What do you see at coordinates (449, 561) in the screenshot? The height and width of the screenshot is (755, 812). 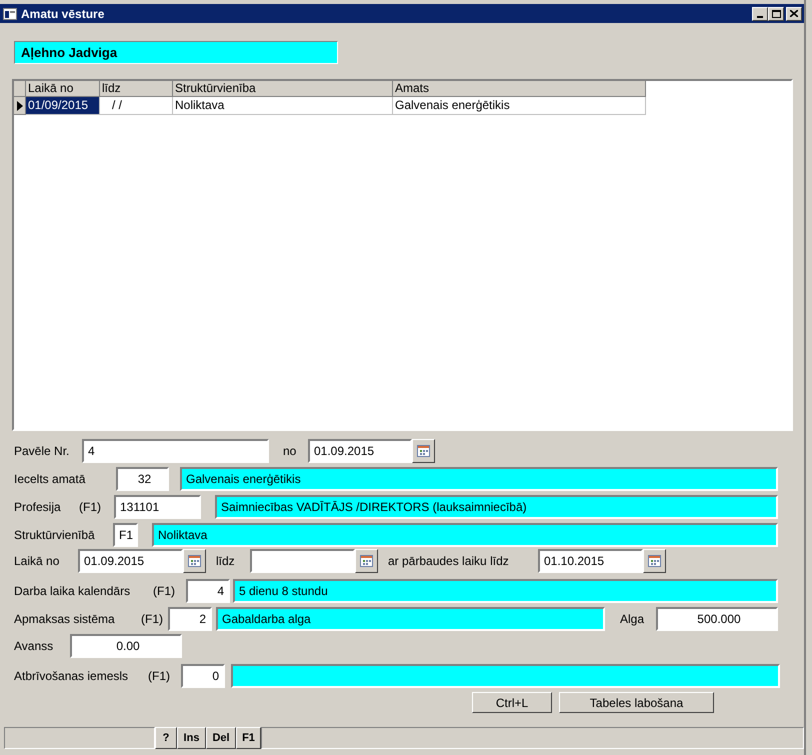 I see `field-label: ar pārbaudes laiku līdz` at bounding box center [449, 561].